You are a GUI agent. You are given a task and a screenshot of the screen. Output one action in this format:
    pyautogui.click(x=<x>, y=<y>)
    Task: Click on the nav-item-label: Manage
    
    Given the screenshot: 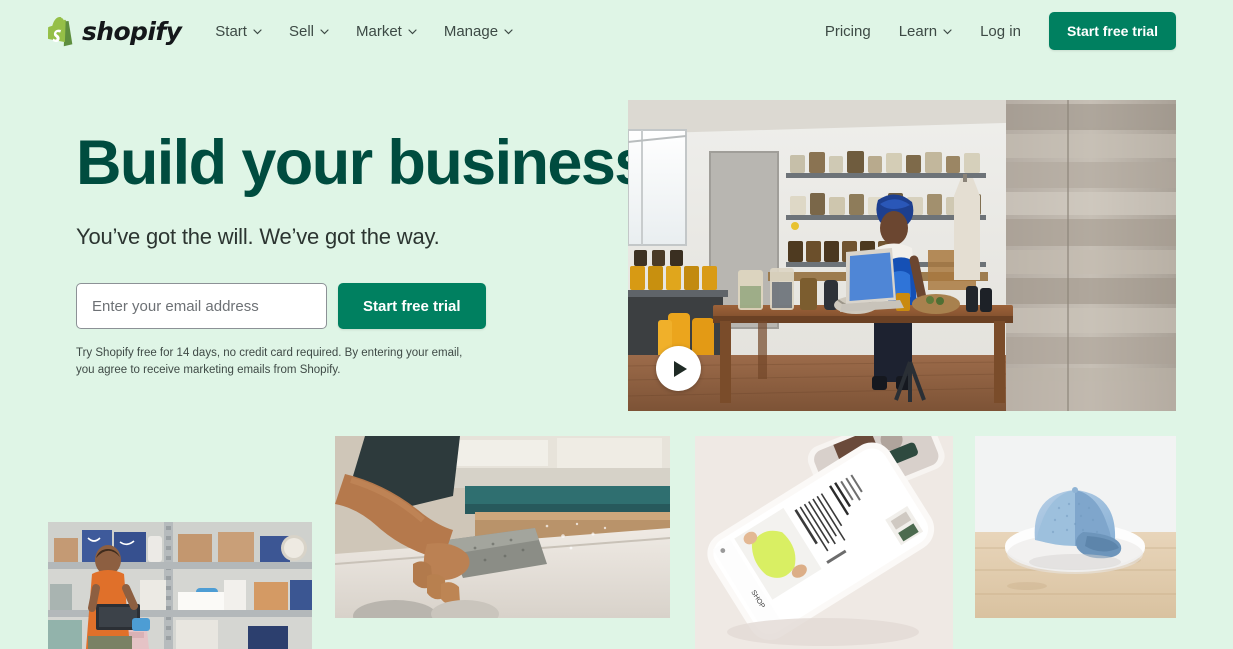 What is the action you would take?
    pyautogui.click(x=471, y=31)
    